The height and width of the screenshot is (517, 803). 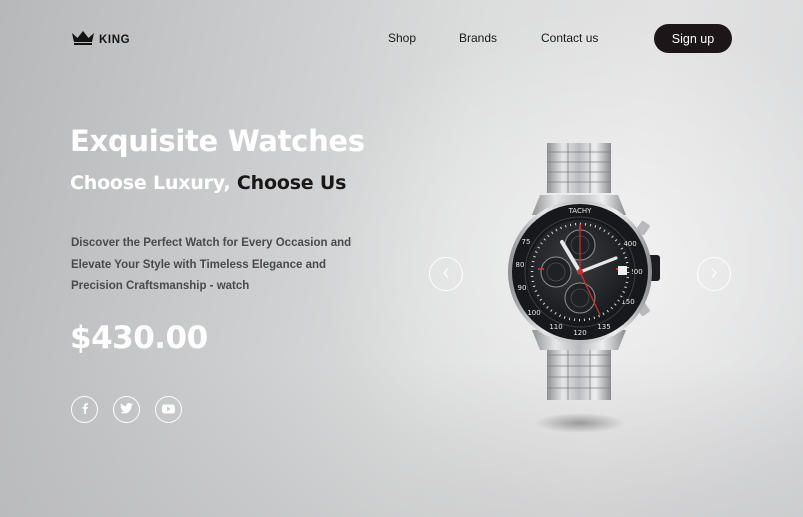 What do you see at coordinates (526, 242) in the screenshot?
I see `svg-text: 75` at bounding box center [526, 242].